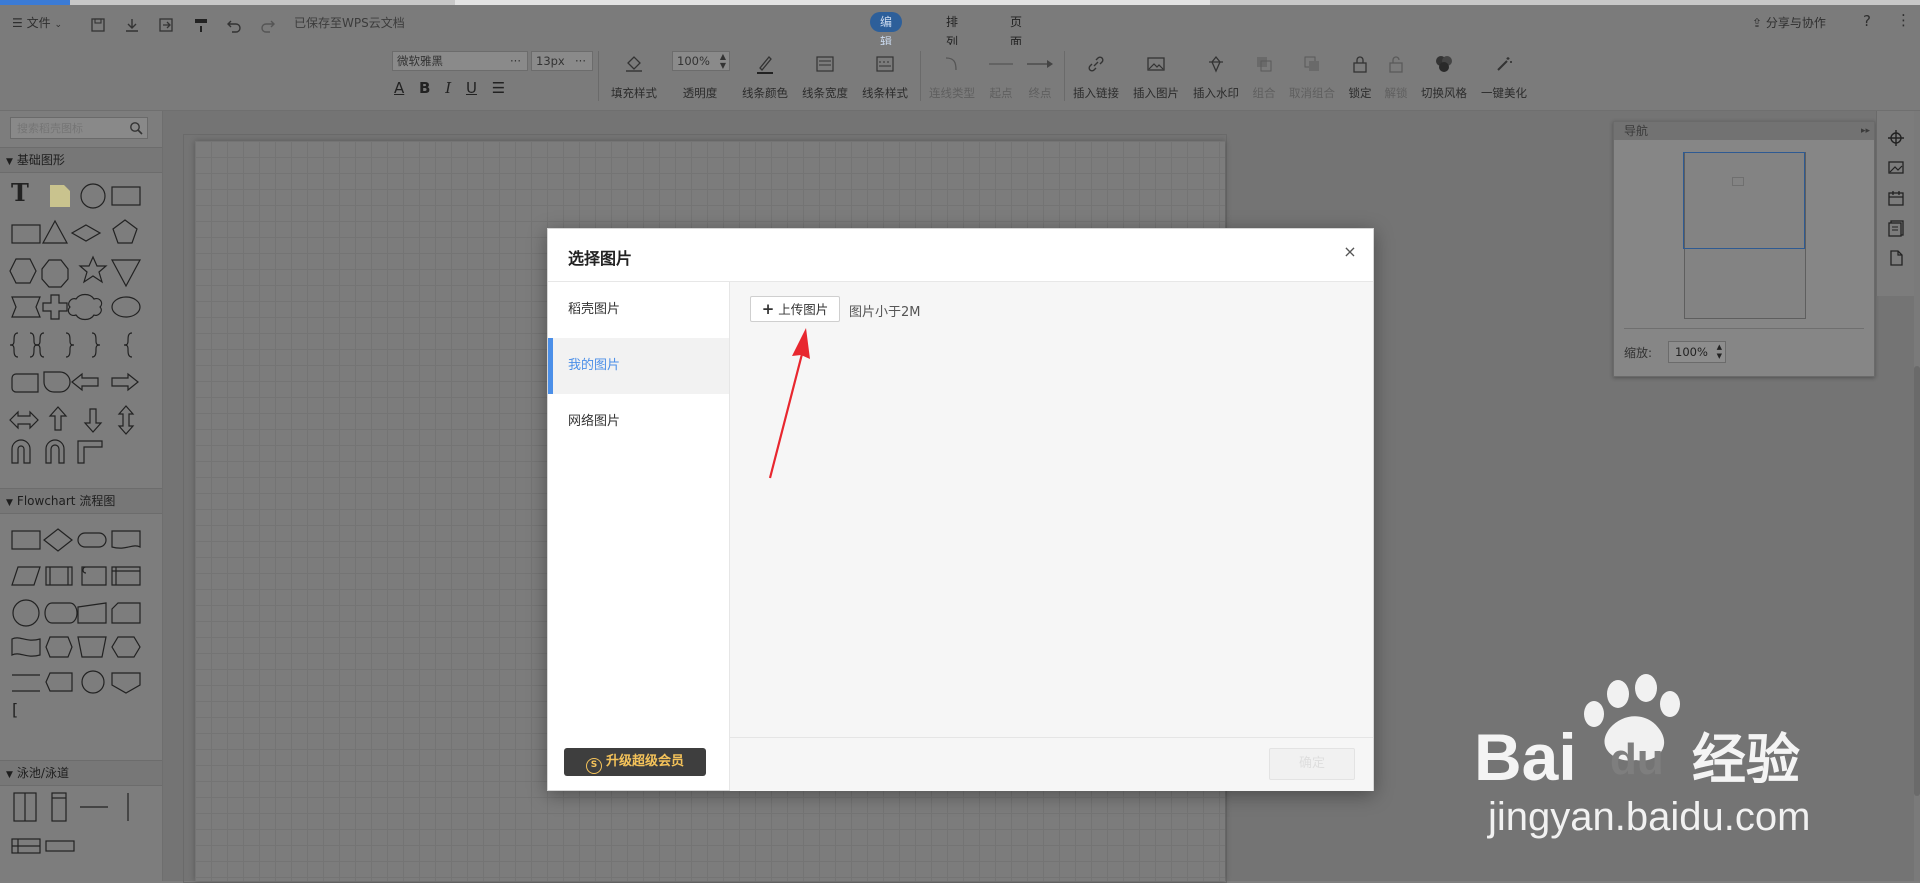  What do you see at coordinates (1156, 64) in the screenshot?
I see `image-icon` at bounding box center [1156, 64].